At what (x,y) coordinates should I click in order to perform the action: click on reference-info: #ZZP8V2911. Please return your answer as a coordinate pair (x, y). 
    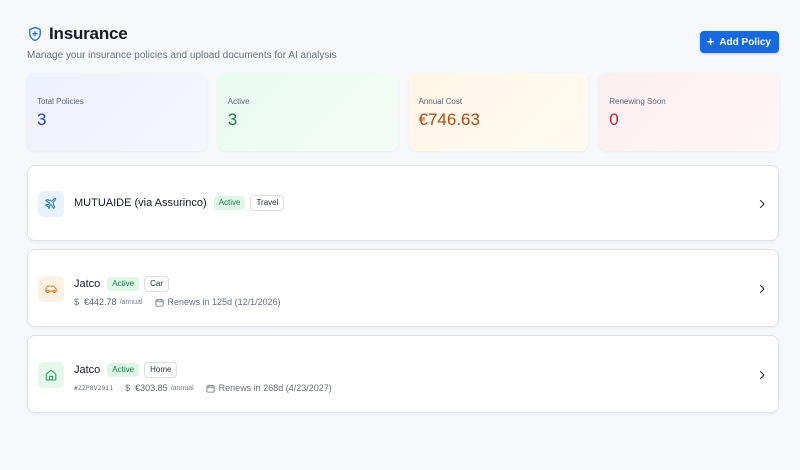
    Looking at the image, I should click on (93, 388).